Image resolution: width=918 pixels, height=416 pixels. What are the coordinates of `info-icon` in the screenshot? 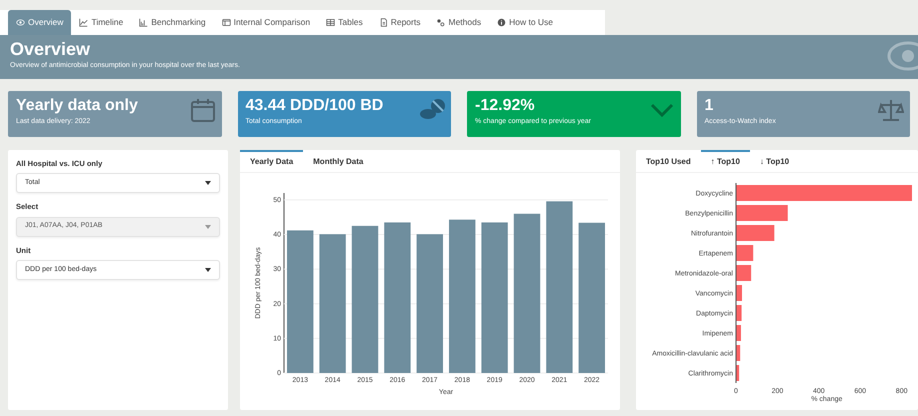 It's located at (501, 22).